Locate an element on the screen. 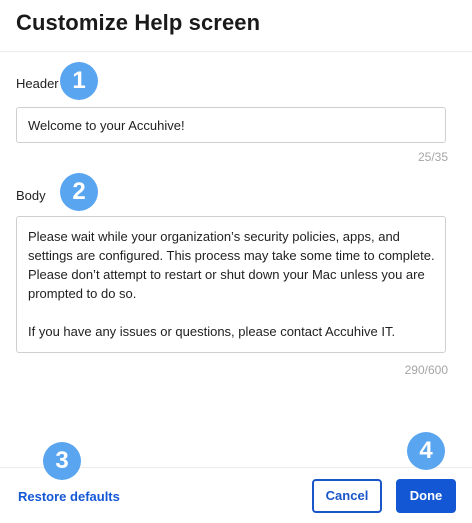 The width and height of the screenshot is (472, 523). step-badge-2: 2 is located at coordinates (79, 192).